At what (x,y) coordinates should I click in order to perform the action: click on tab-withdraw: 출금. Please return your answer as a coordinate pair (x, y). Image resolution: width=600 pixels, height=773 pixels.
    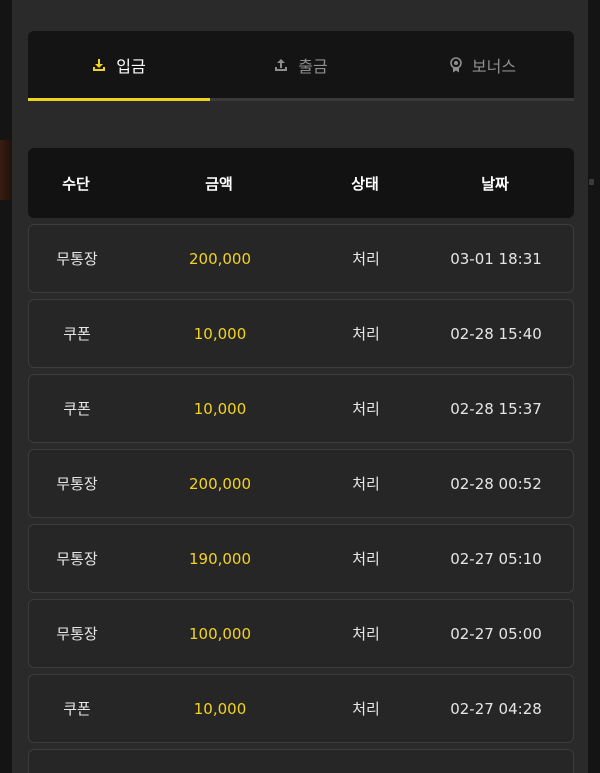
    Looking at the image, I should click on (301, 64).